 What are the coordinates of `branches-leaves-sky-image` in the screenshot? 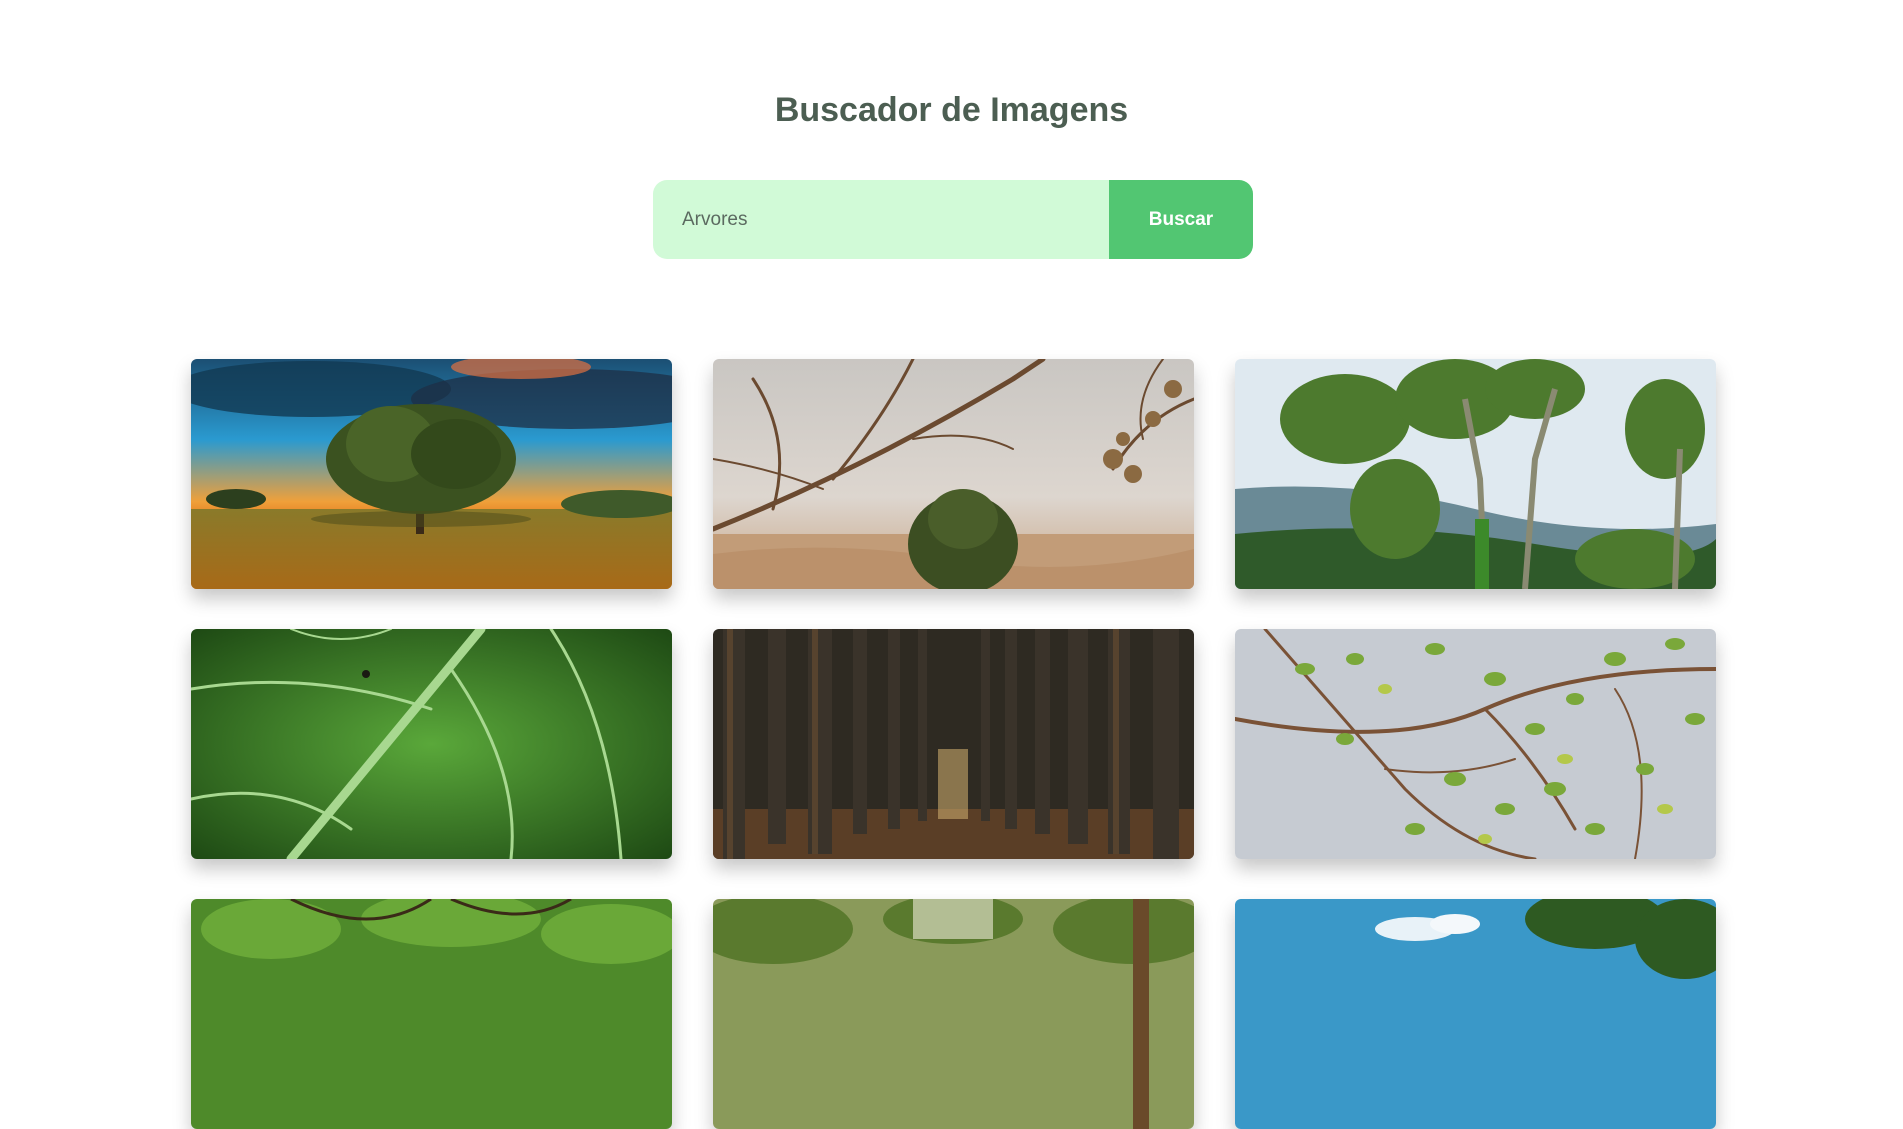 It's located at (1475, 744).